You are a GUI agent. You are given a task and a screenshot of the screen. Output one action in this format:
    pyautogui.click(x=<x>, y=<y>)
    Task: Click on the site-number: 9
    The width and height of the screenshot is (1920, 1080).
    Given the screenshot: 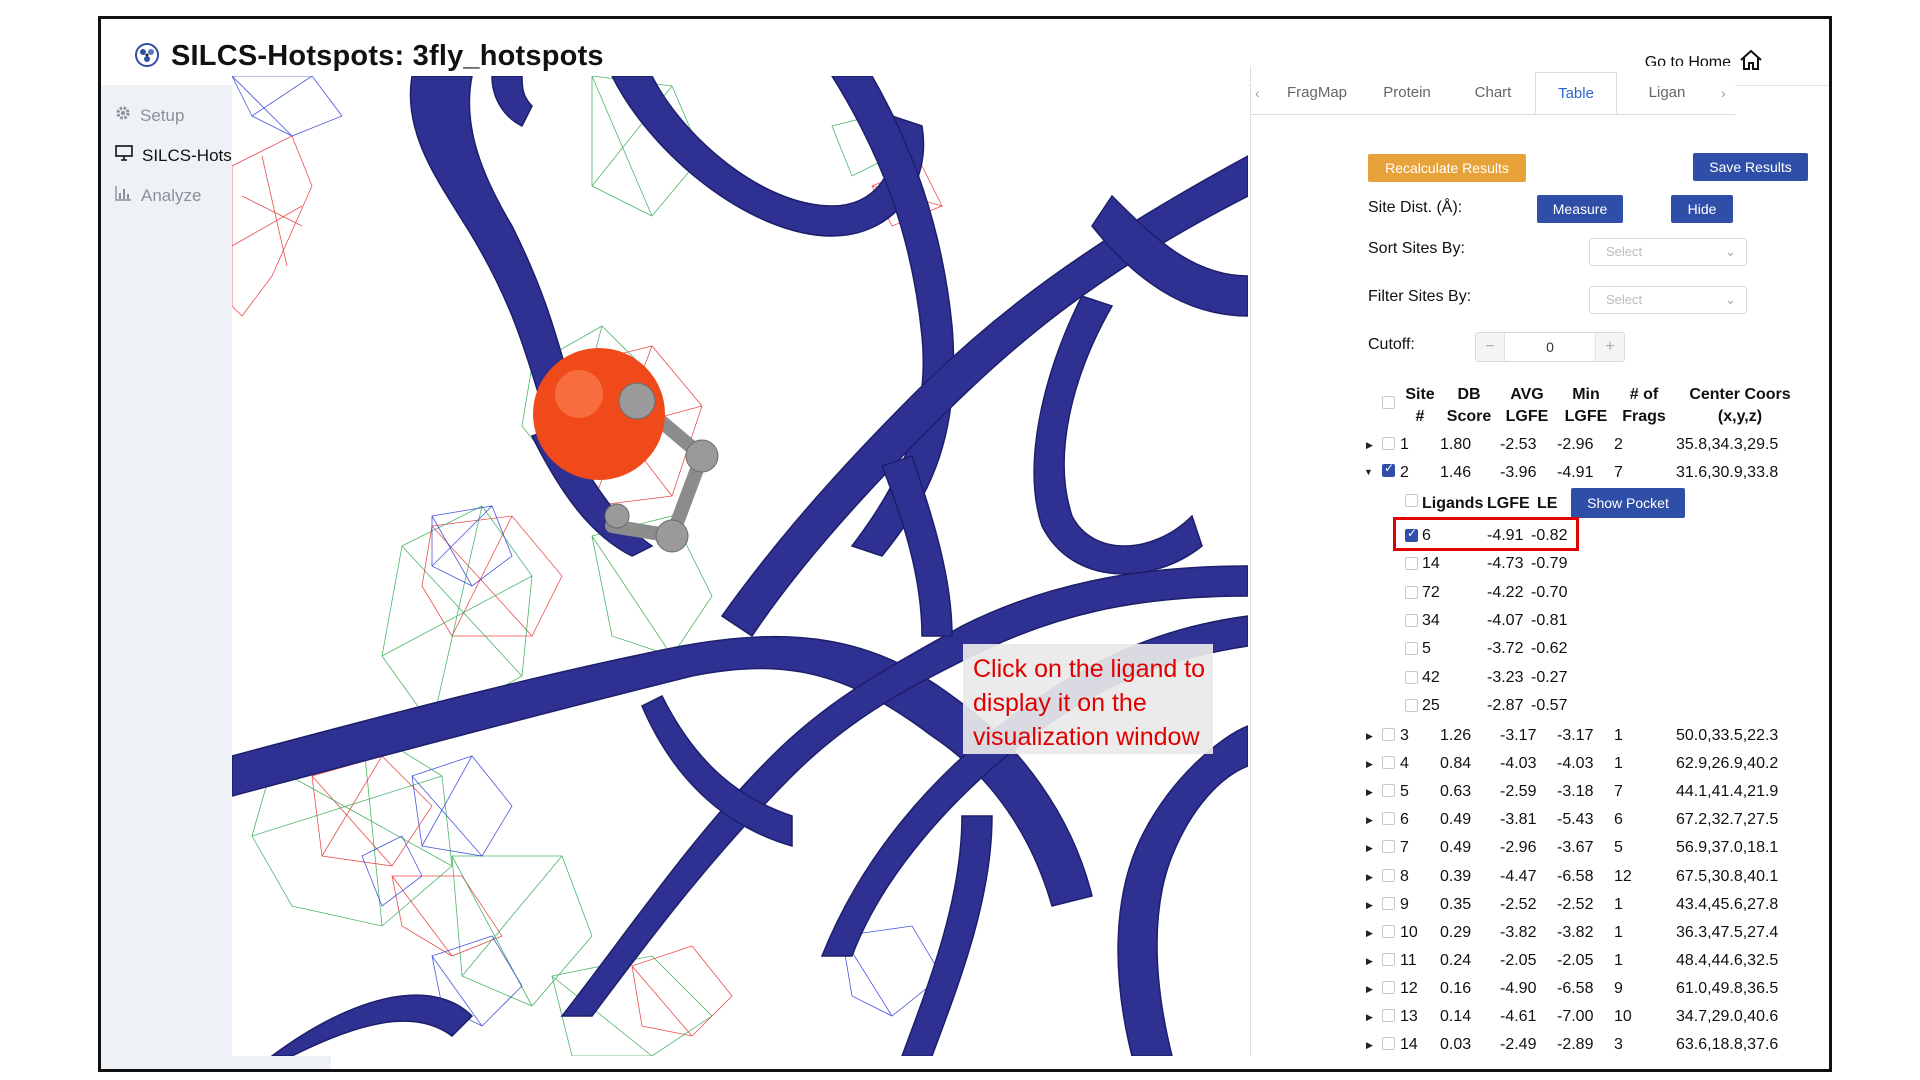 What is the action you would take?
    pyautogui.click(x=1404, y=904)
    